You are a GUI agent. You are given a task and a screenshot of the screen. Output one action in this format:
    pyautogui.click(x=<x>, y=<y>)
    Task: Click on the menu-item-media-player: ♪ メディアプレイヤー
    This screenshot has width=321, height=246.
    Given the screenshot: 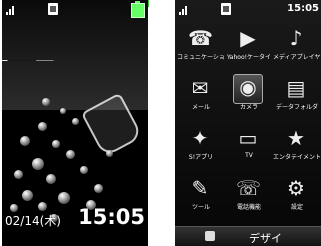 What is the action you would take?
    pyautogui.click(x=297, y=45)
    